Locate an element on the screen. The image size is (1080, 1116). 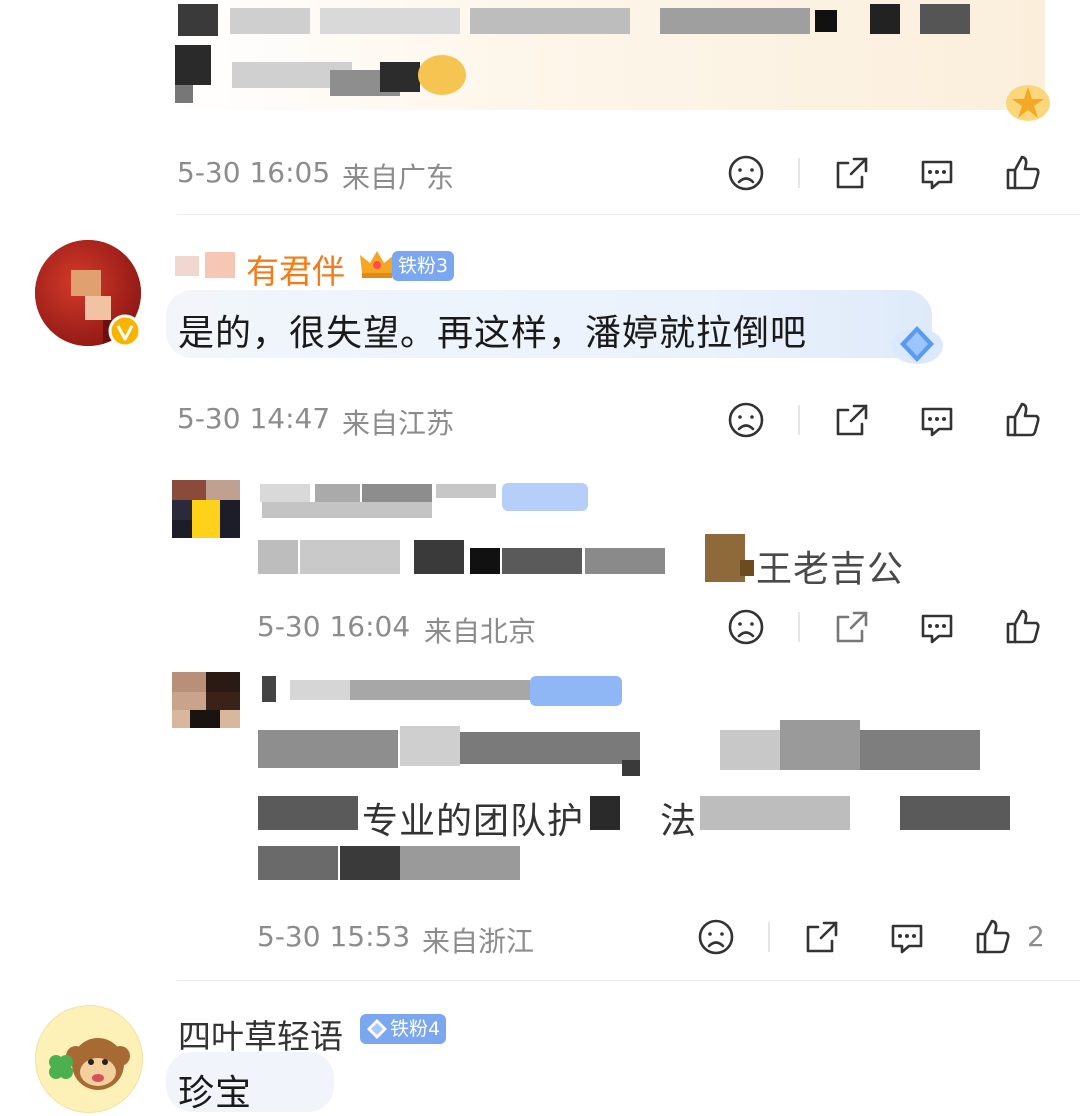
location: 来自广东 is located at coordinates (398, 177).